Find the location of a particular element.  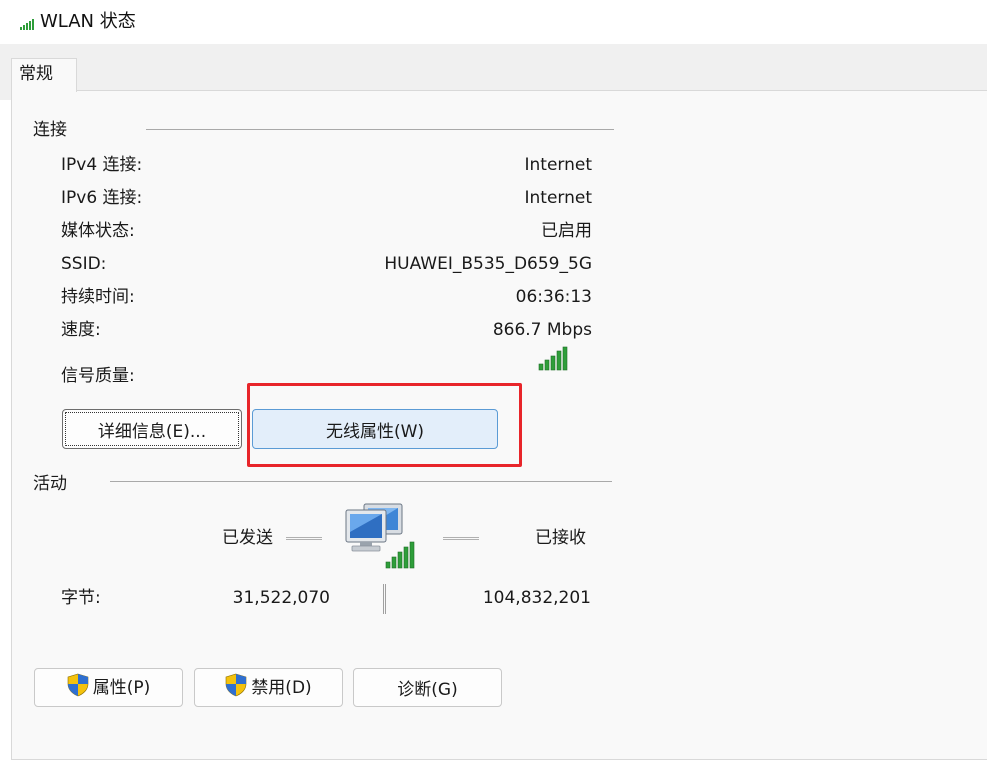

connection-section-label: 连接 is located at coordinates (50, 130).